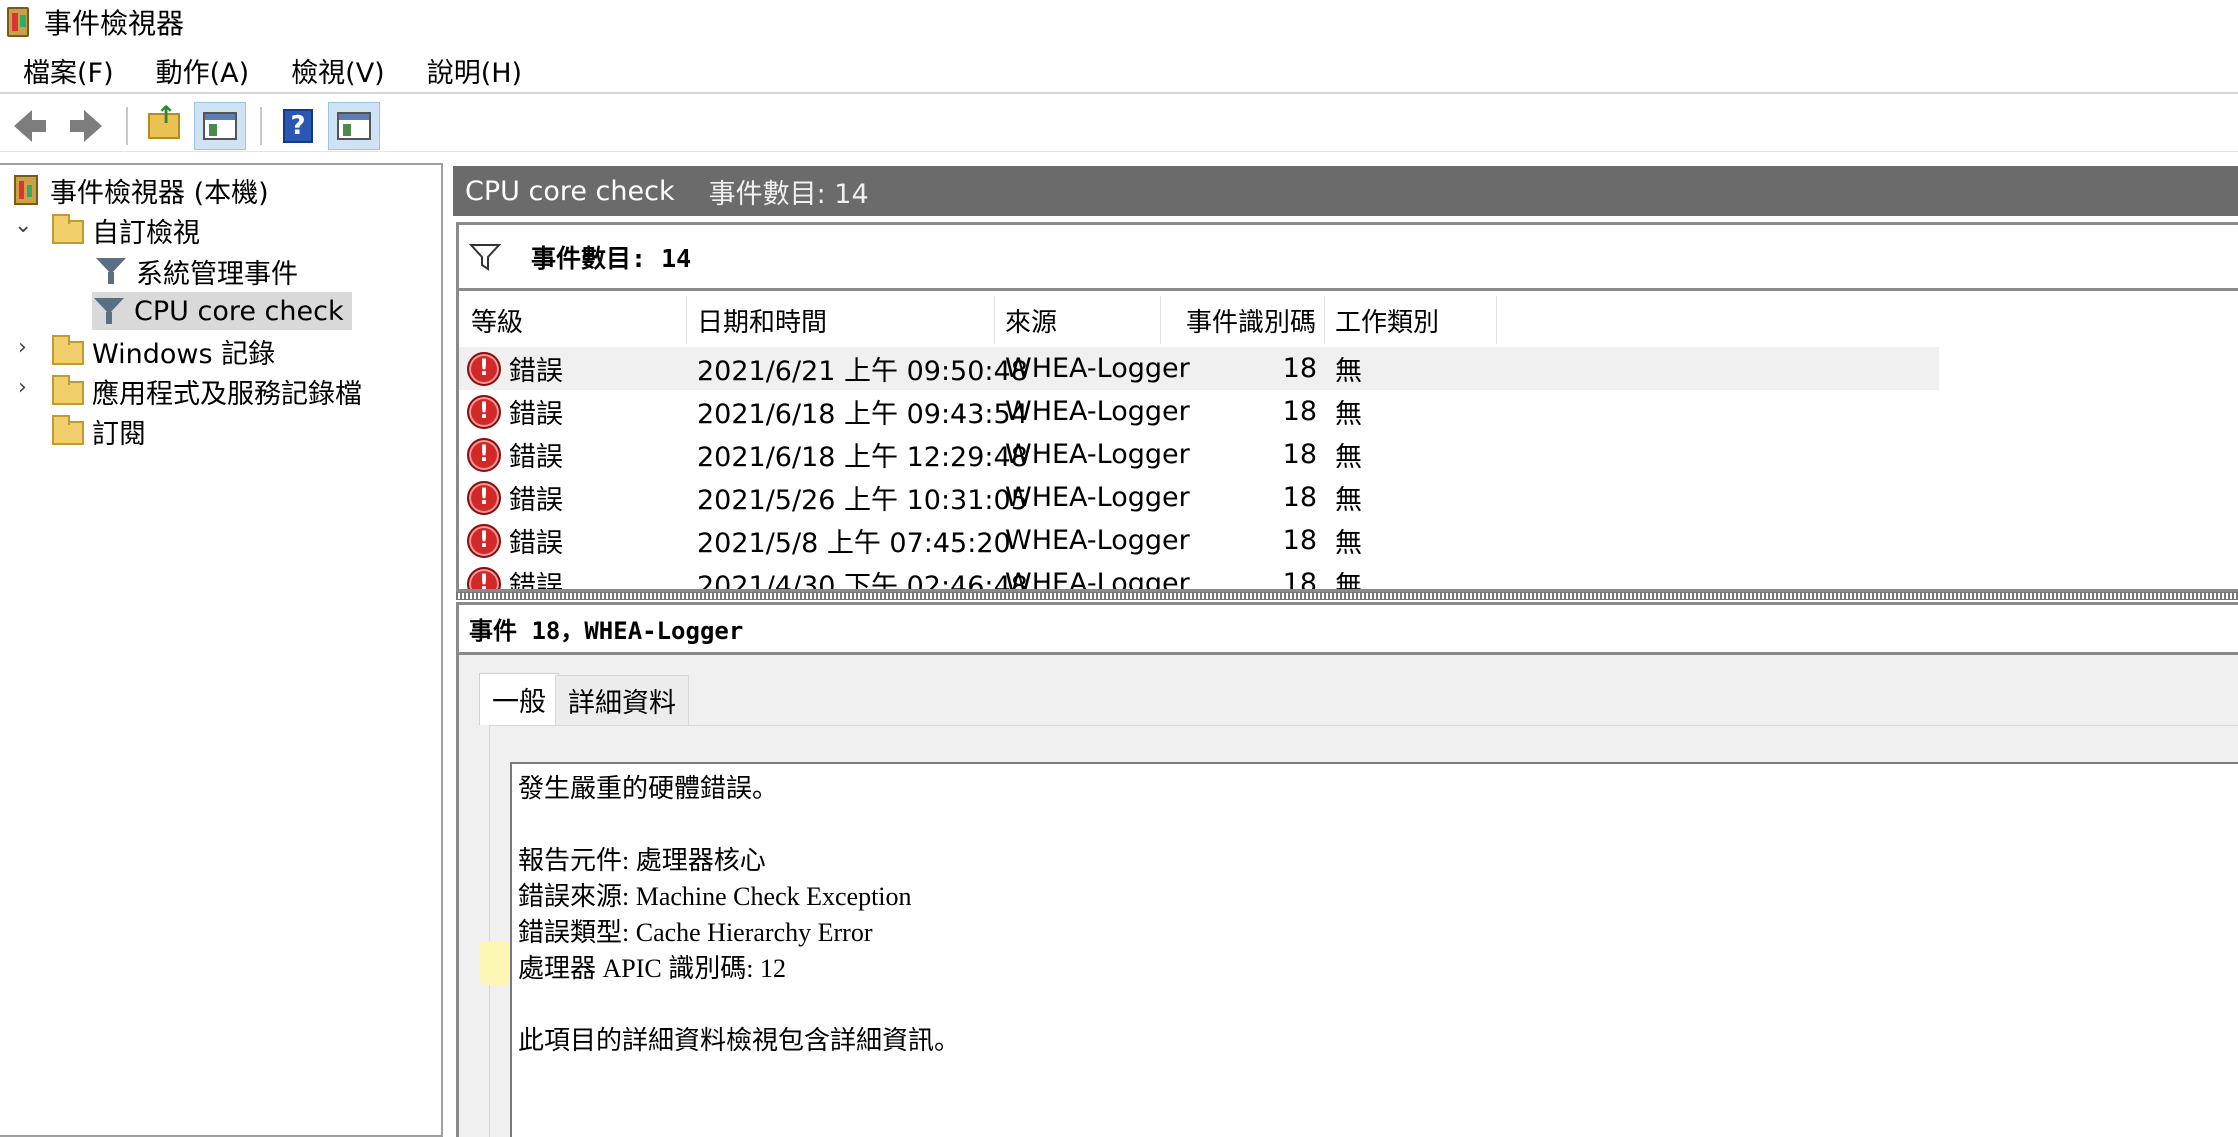  Describe the element at coordinates (1199, 540) in the screenshot. I see `table-row: ! 錯誤 2021/5/8 上午 07:45:20 WHEA-Logger 18 無` at that location.